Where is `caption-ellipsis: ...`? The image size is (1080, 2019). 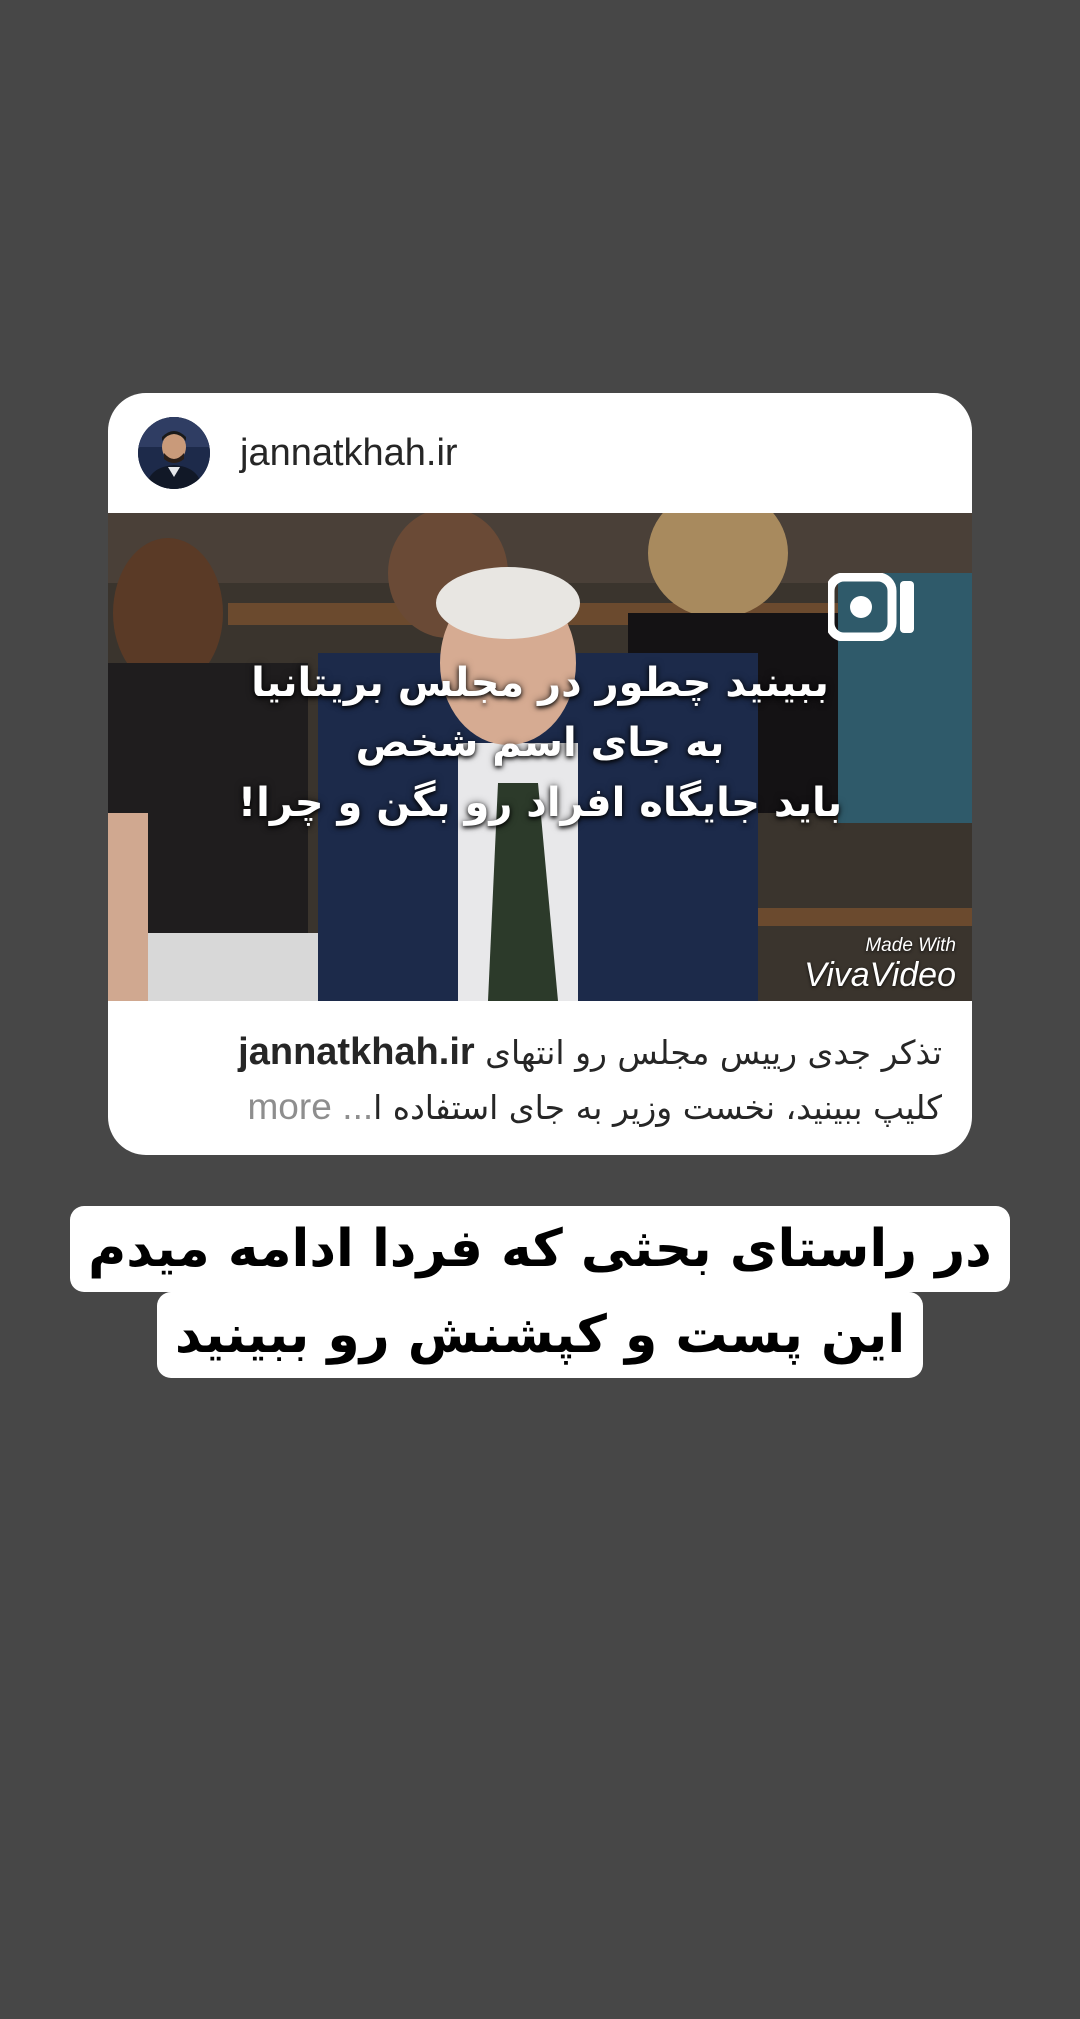 caption-ellipsis: ... is located at coordinates (358, 1106).